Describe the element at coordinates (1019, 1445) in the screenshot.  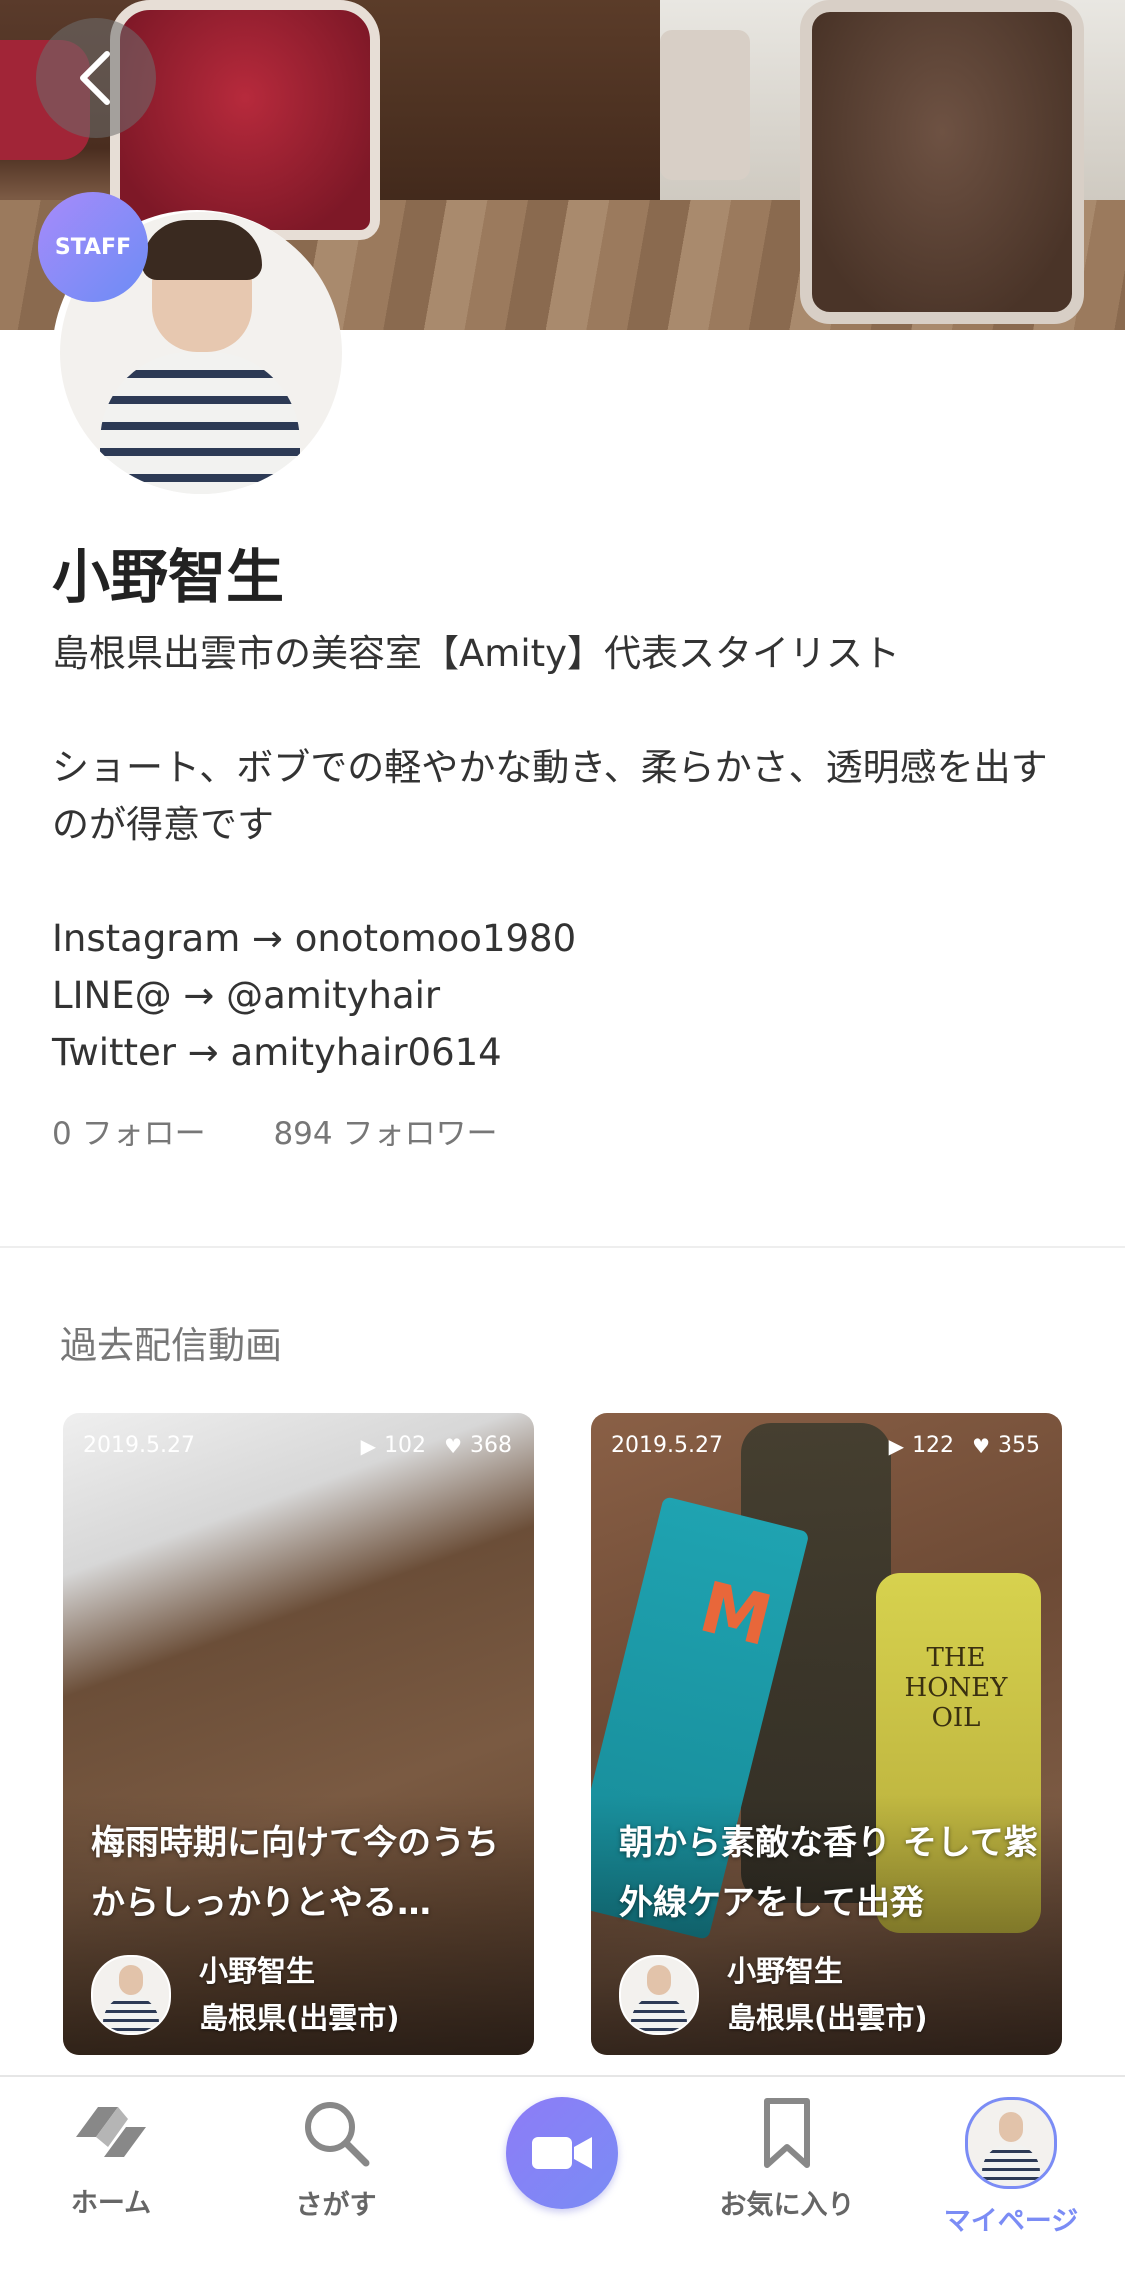
I see `like-count: 355` at that location.